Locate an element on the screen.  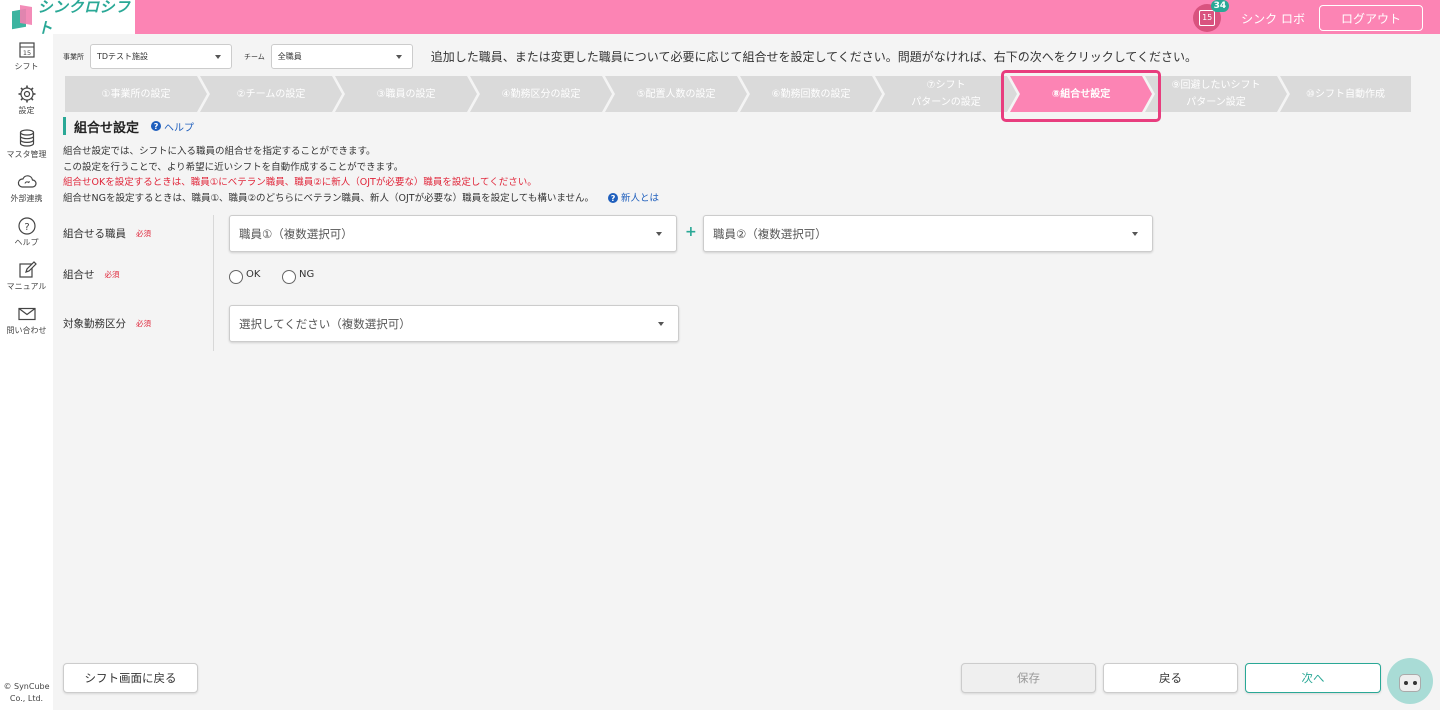
office-label: 事業所 is located at coordinates (73, 56).